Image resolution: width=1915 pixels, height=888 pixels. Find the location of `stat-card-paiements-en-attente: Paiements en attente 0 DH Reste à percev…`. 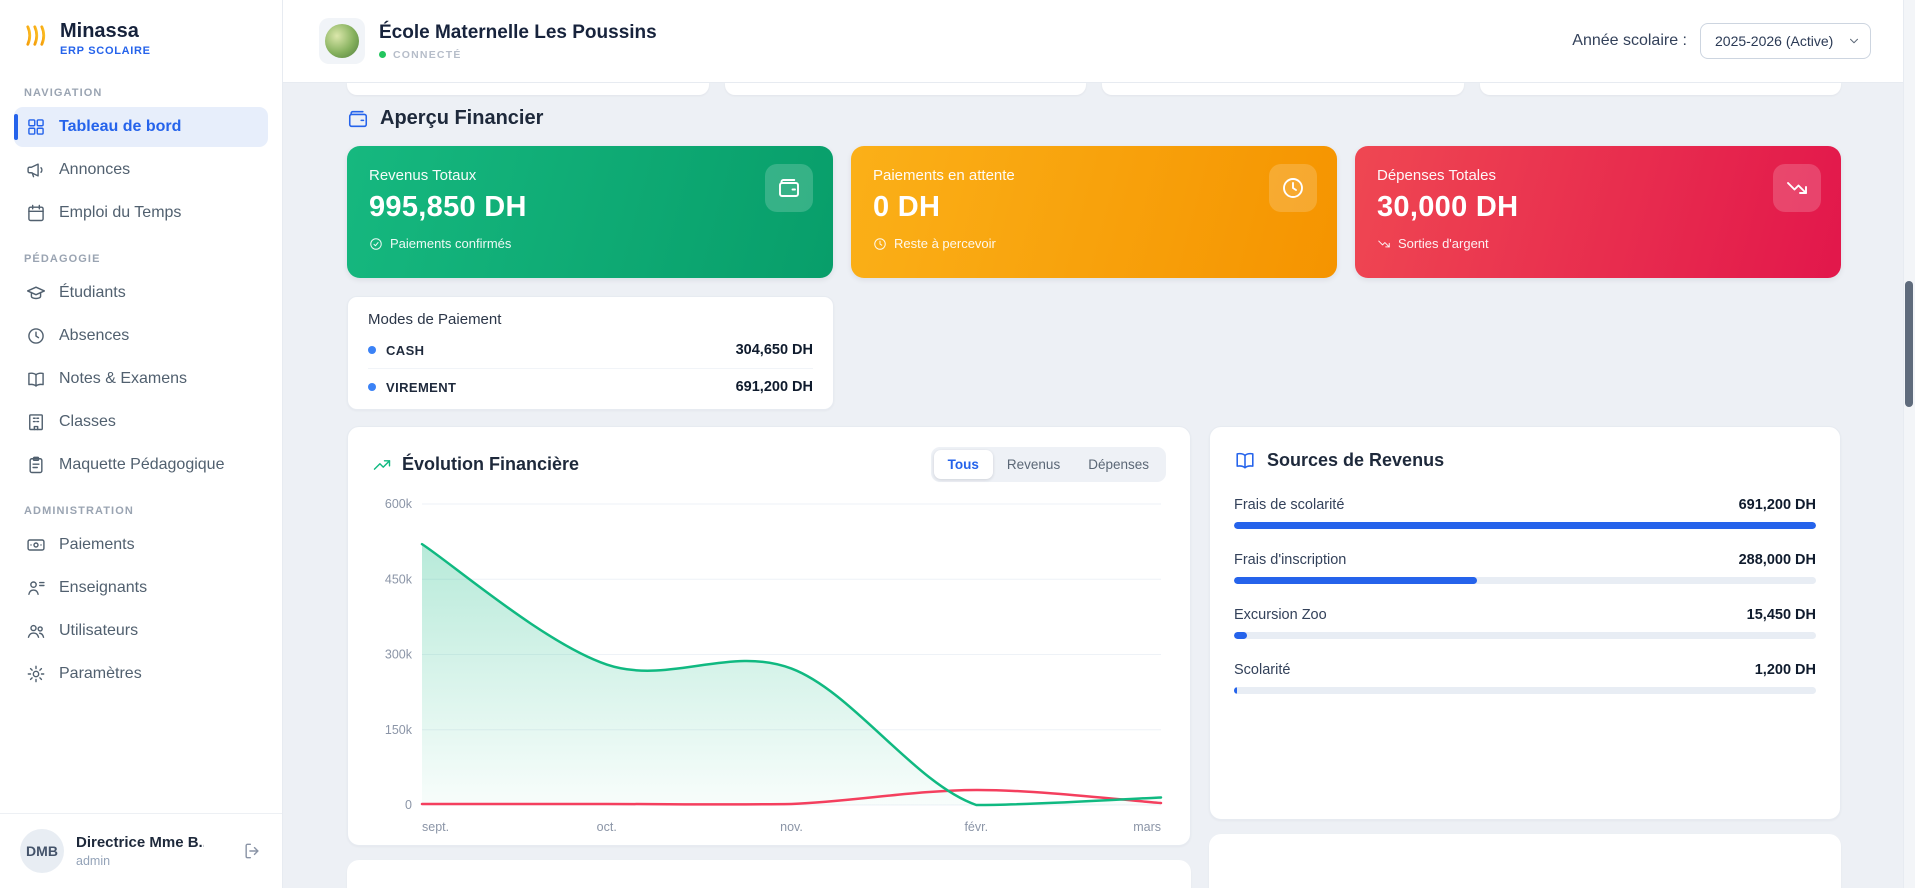

stat-card-paiements-en-attente: Paiements en attente 0 DH Reste à percev… is located at coordinates (1094, 212).